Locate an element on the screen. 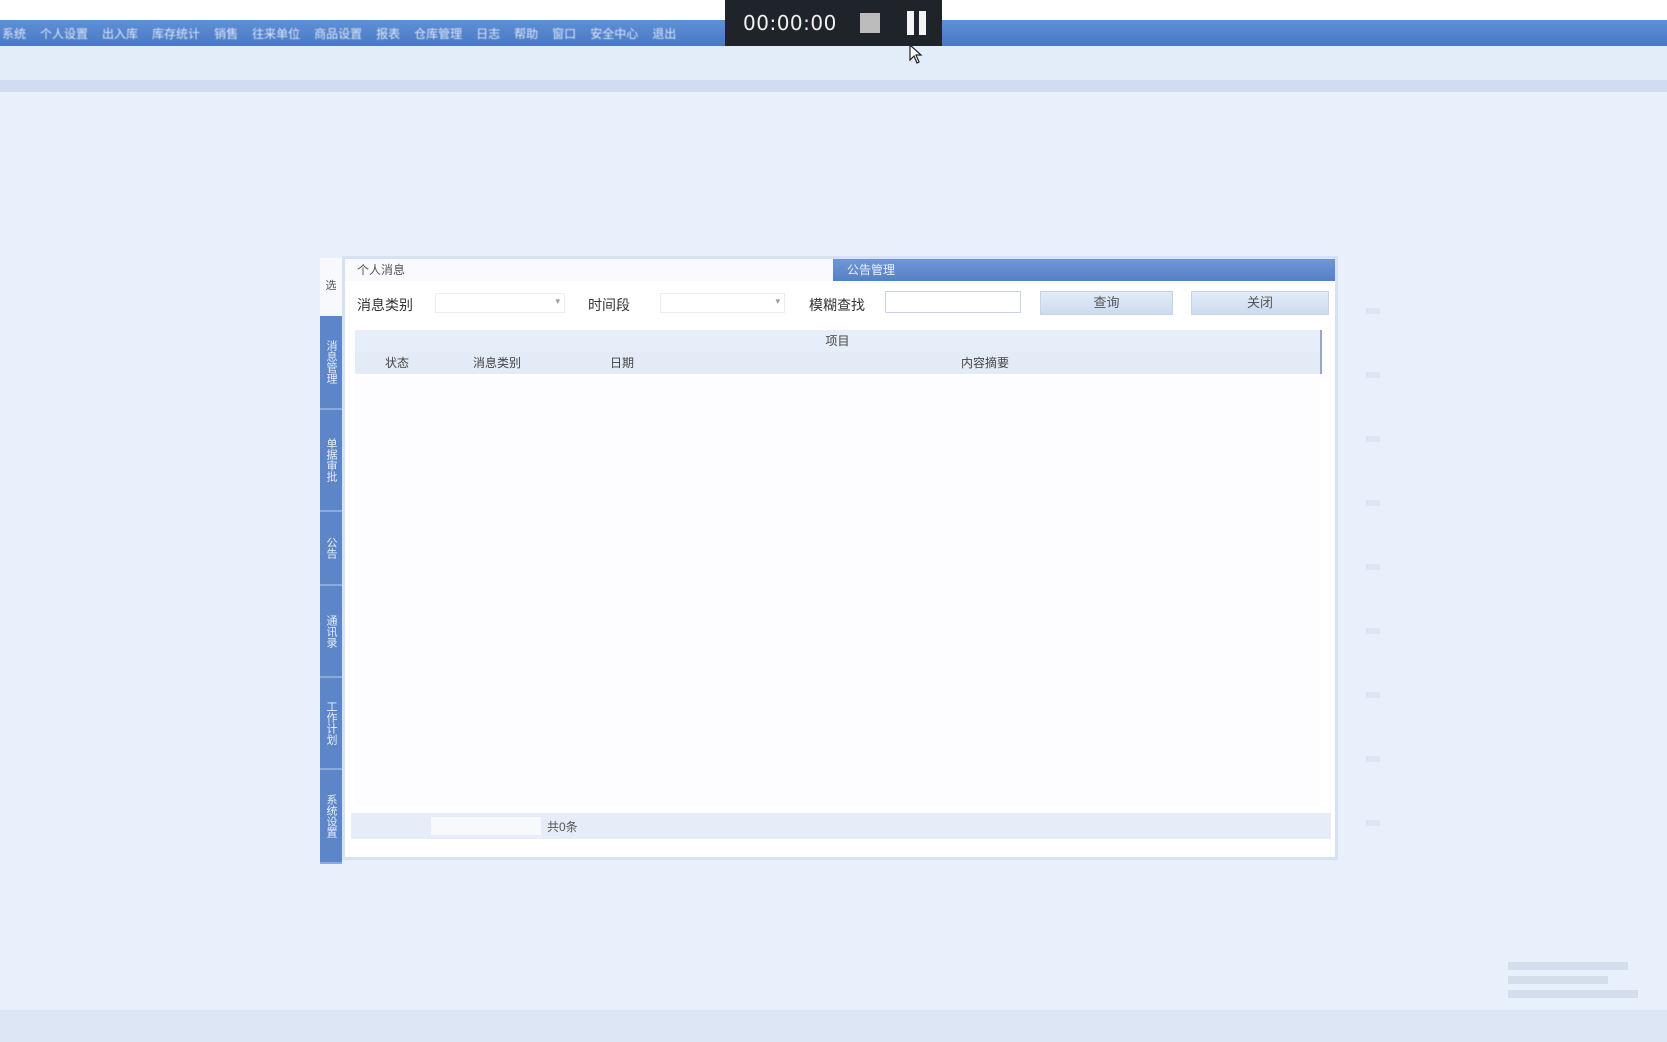 This screenshot has width=1667, height=1042. menu-item: 窗口 is located at coordinates (564, 33).